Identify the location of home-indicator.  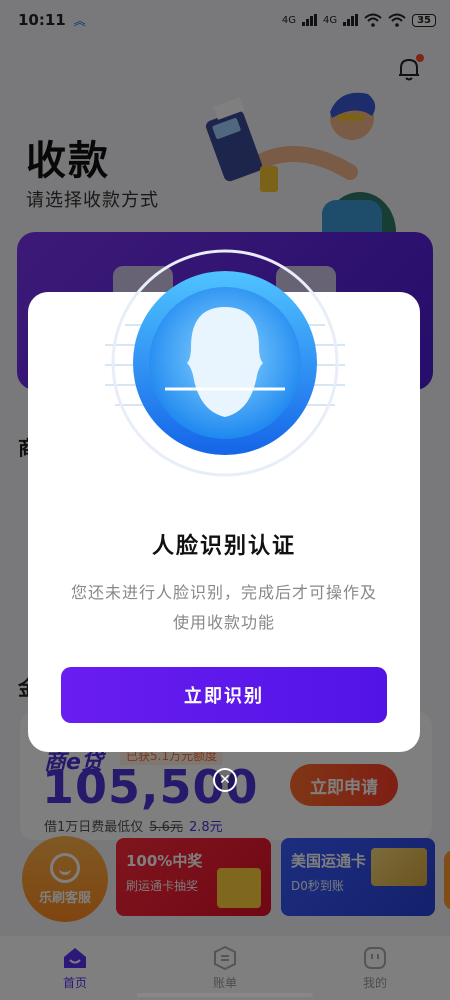
(225, 995).